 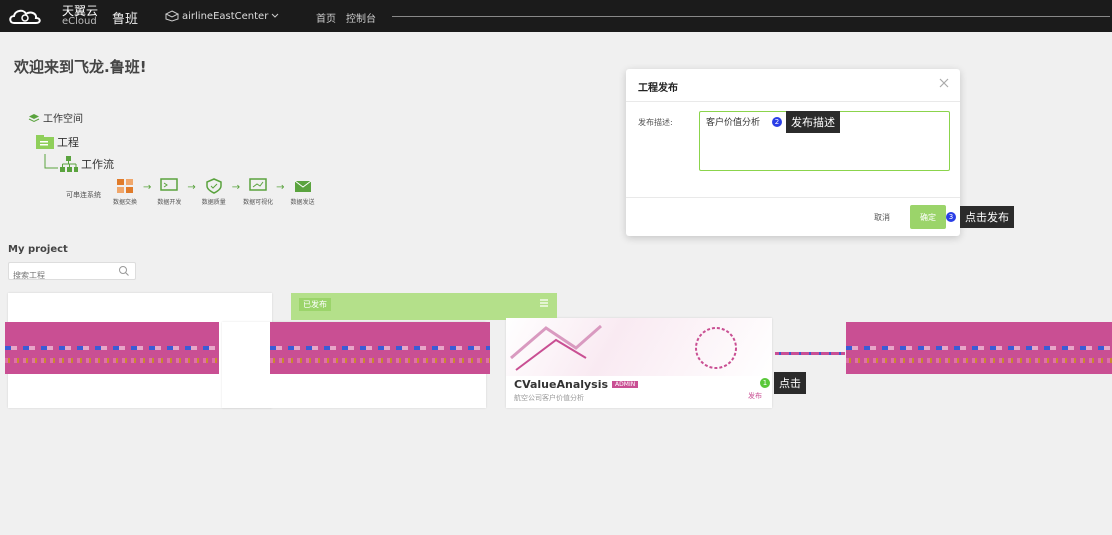 I want to click on flow-step-label: 数据开发, so click(x=169, y=202).